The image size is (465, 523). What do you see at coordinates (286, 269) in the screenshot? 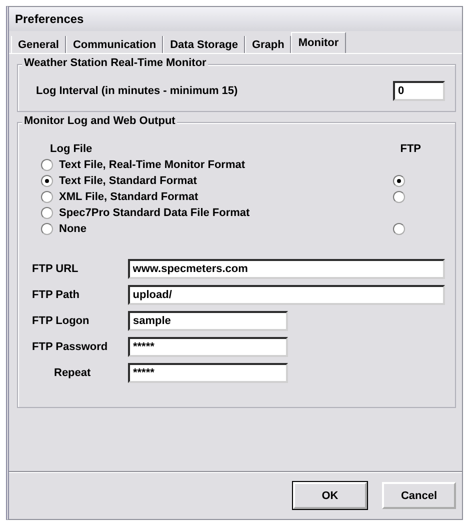
I see `input-field: www.specmeters.com` at bounding box center [286, 269].